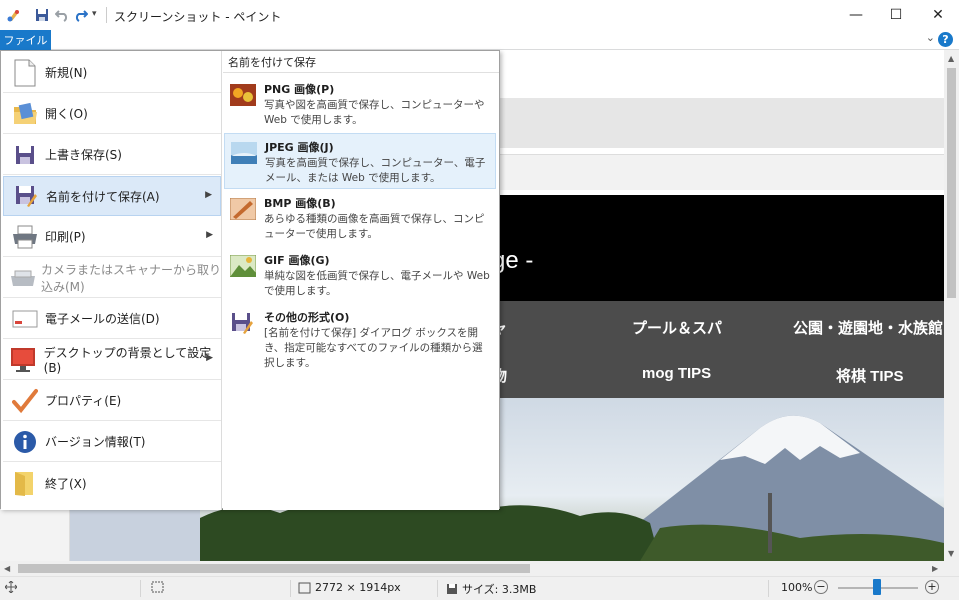  I want to click on help-icon: ?, so click(945, 39).